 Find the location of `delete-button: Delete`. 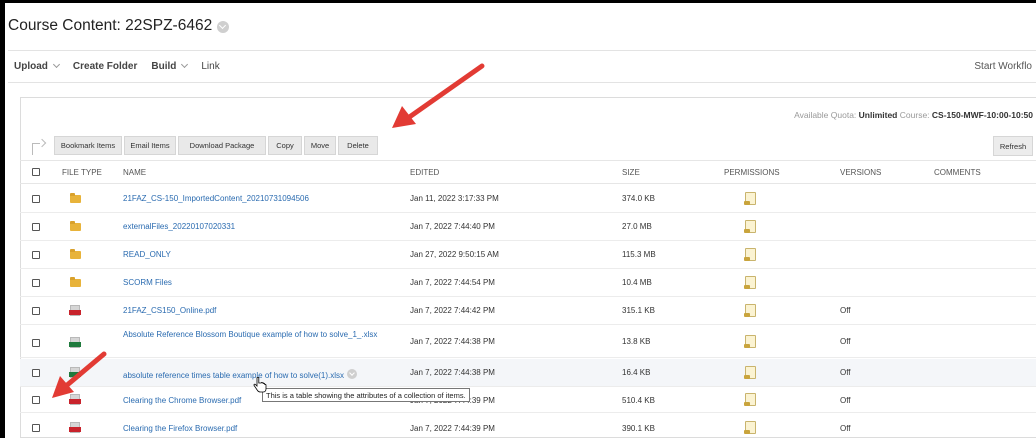

delete-button: Delete is located at coordinates (358, 145).